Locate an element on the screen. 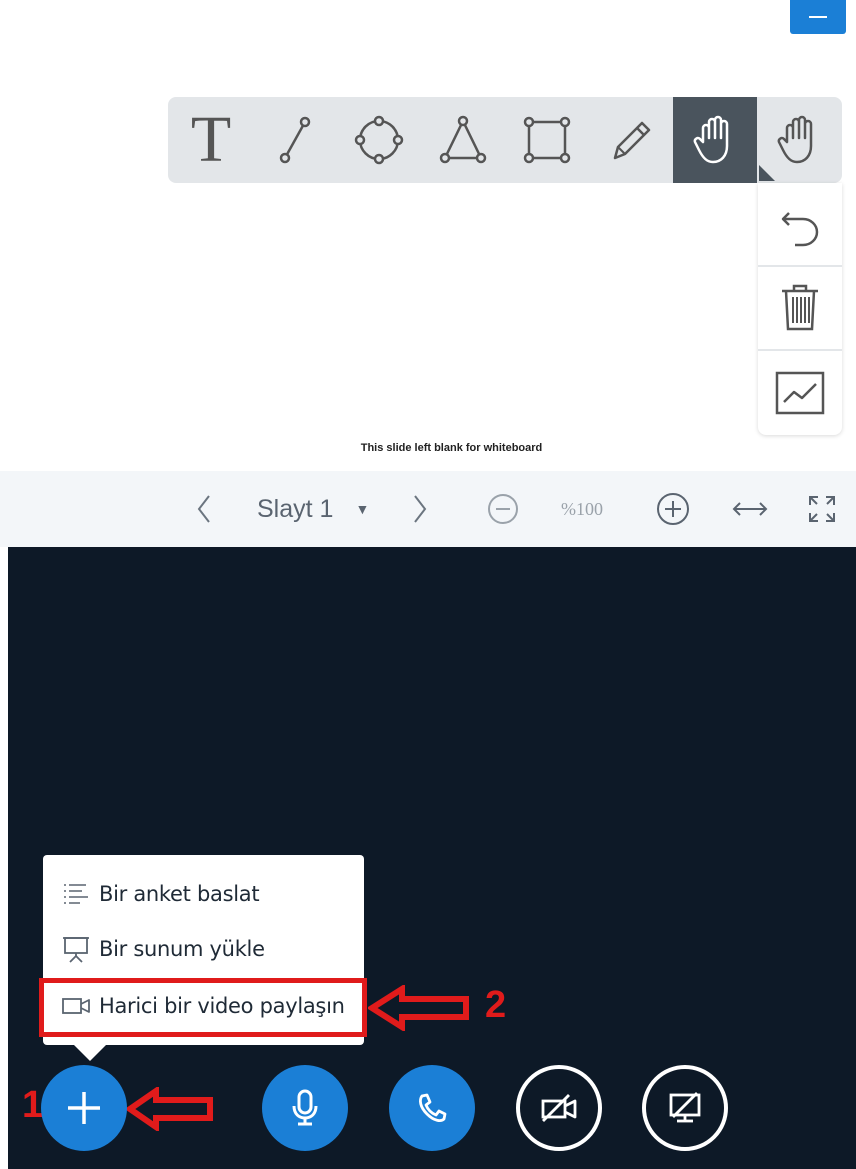 This screenshot has width=856, height=1169. pencil-tool-icon is located at coordinates (632, 140).